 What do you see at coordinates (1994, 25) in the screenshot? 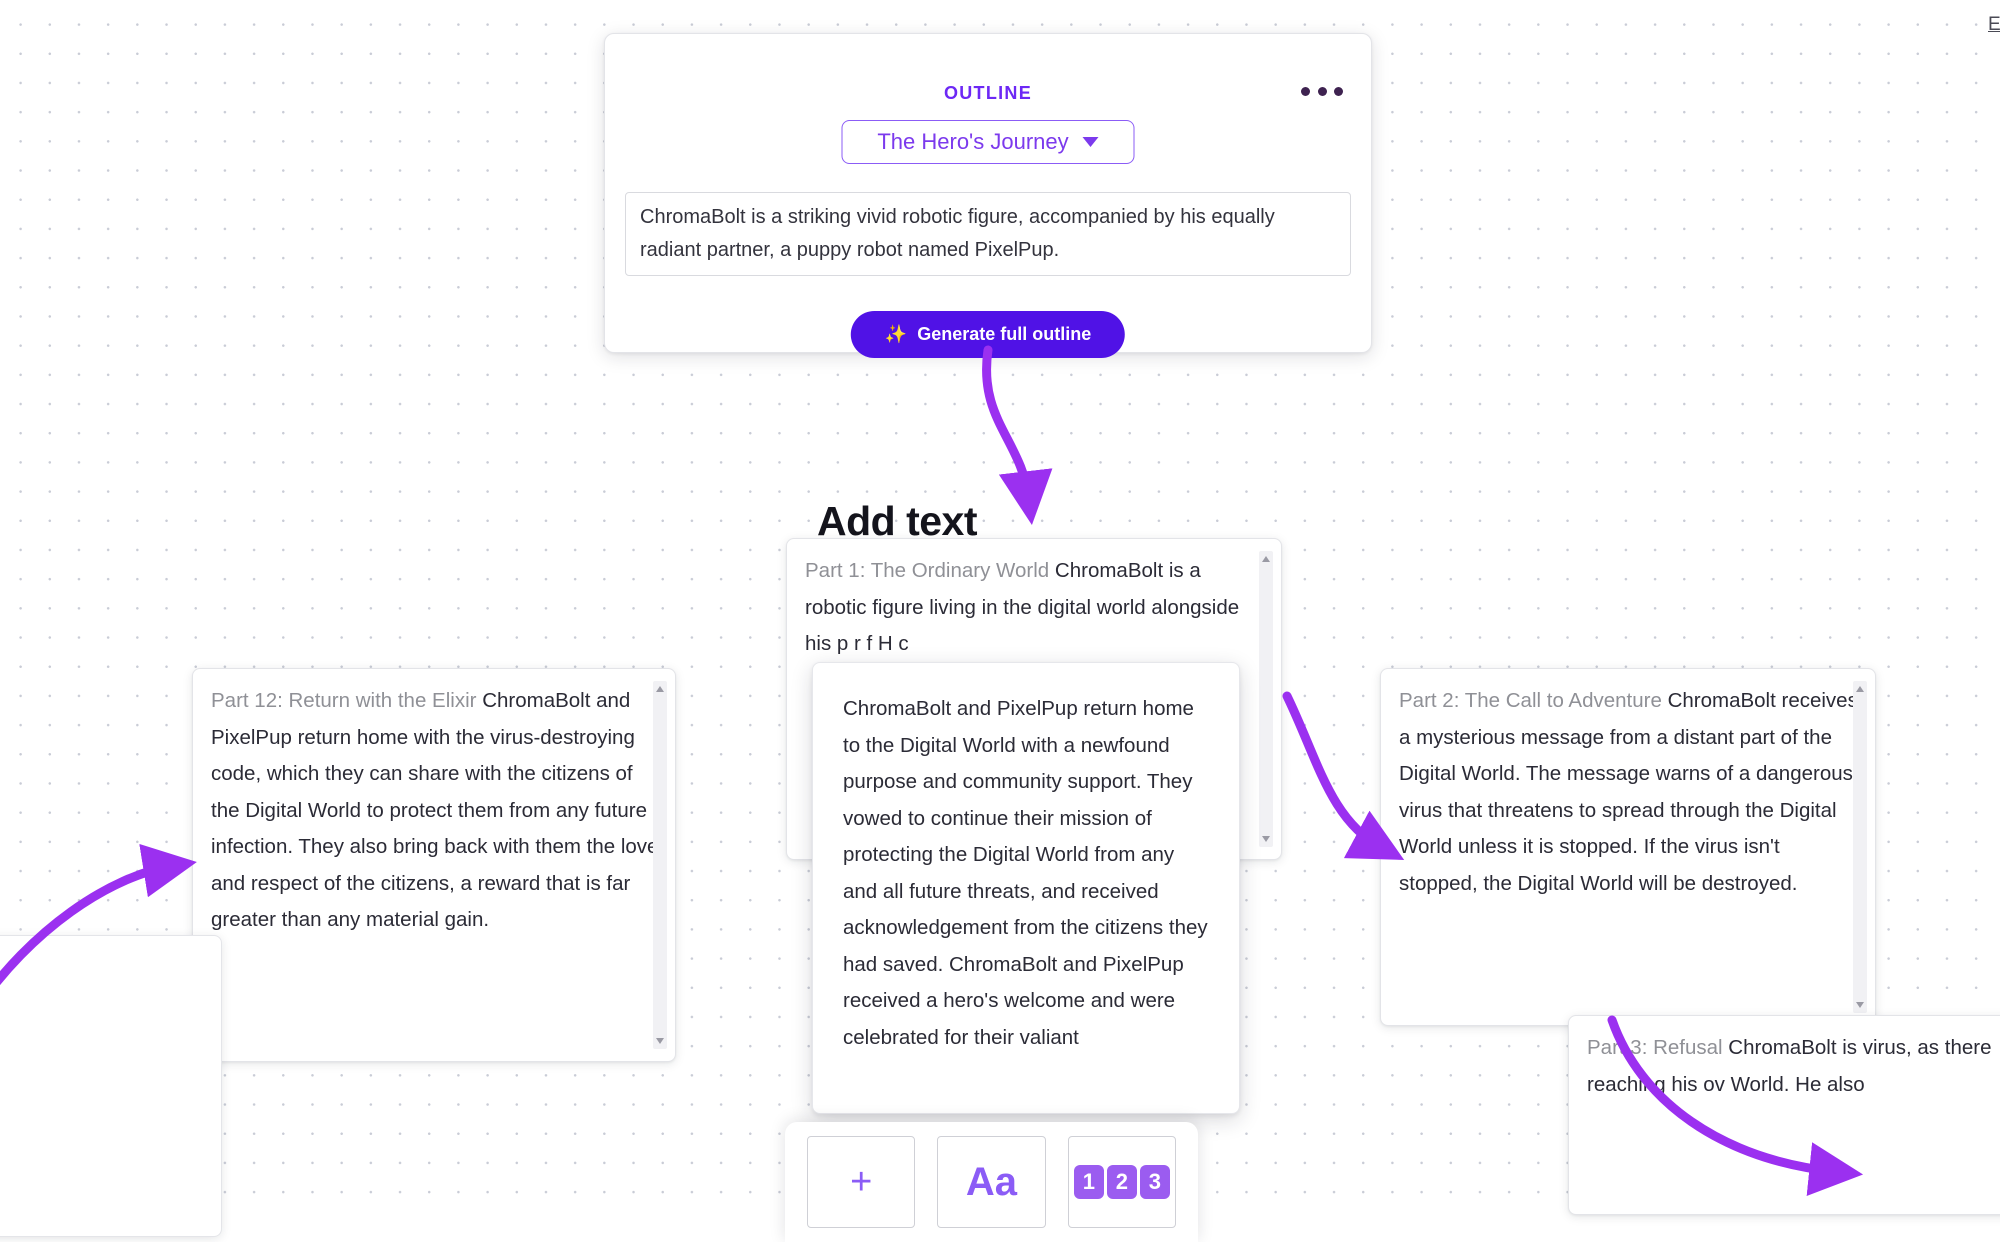
I see `topright-clipped-control: E` at bounding box center [1994, 25].